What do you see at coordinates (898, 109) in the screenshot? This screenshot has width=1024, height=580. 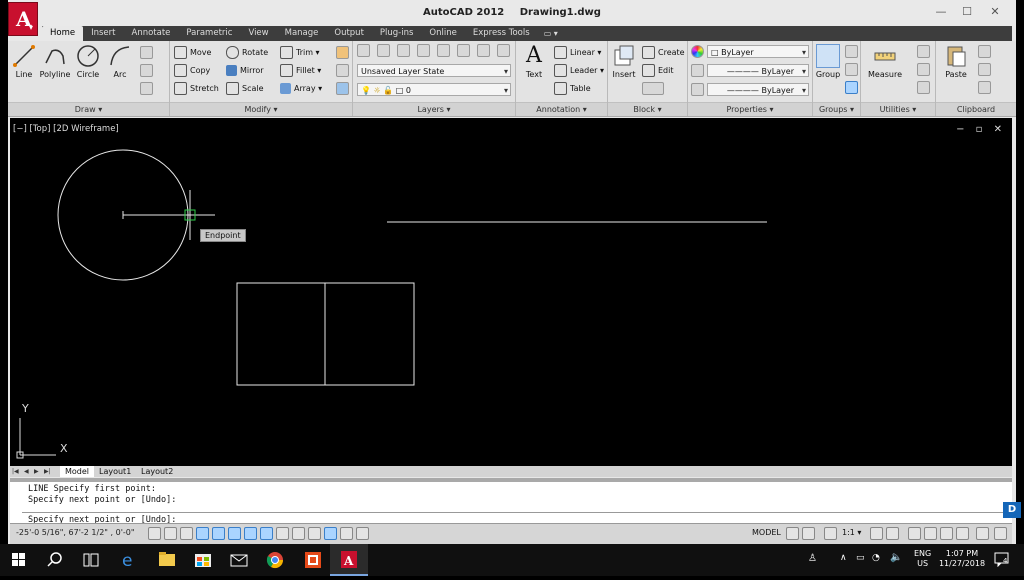 I see `utilities-panel-title: Utilities ▾` at bounding box center [898, 109].